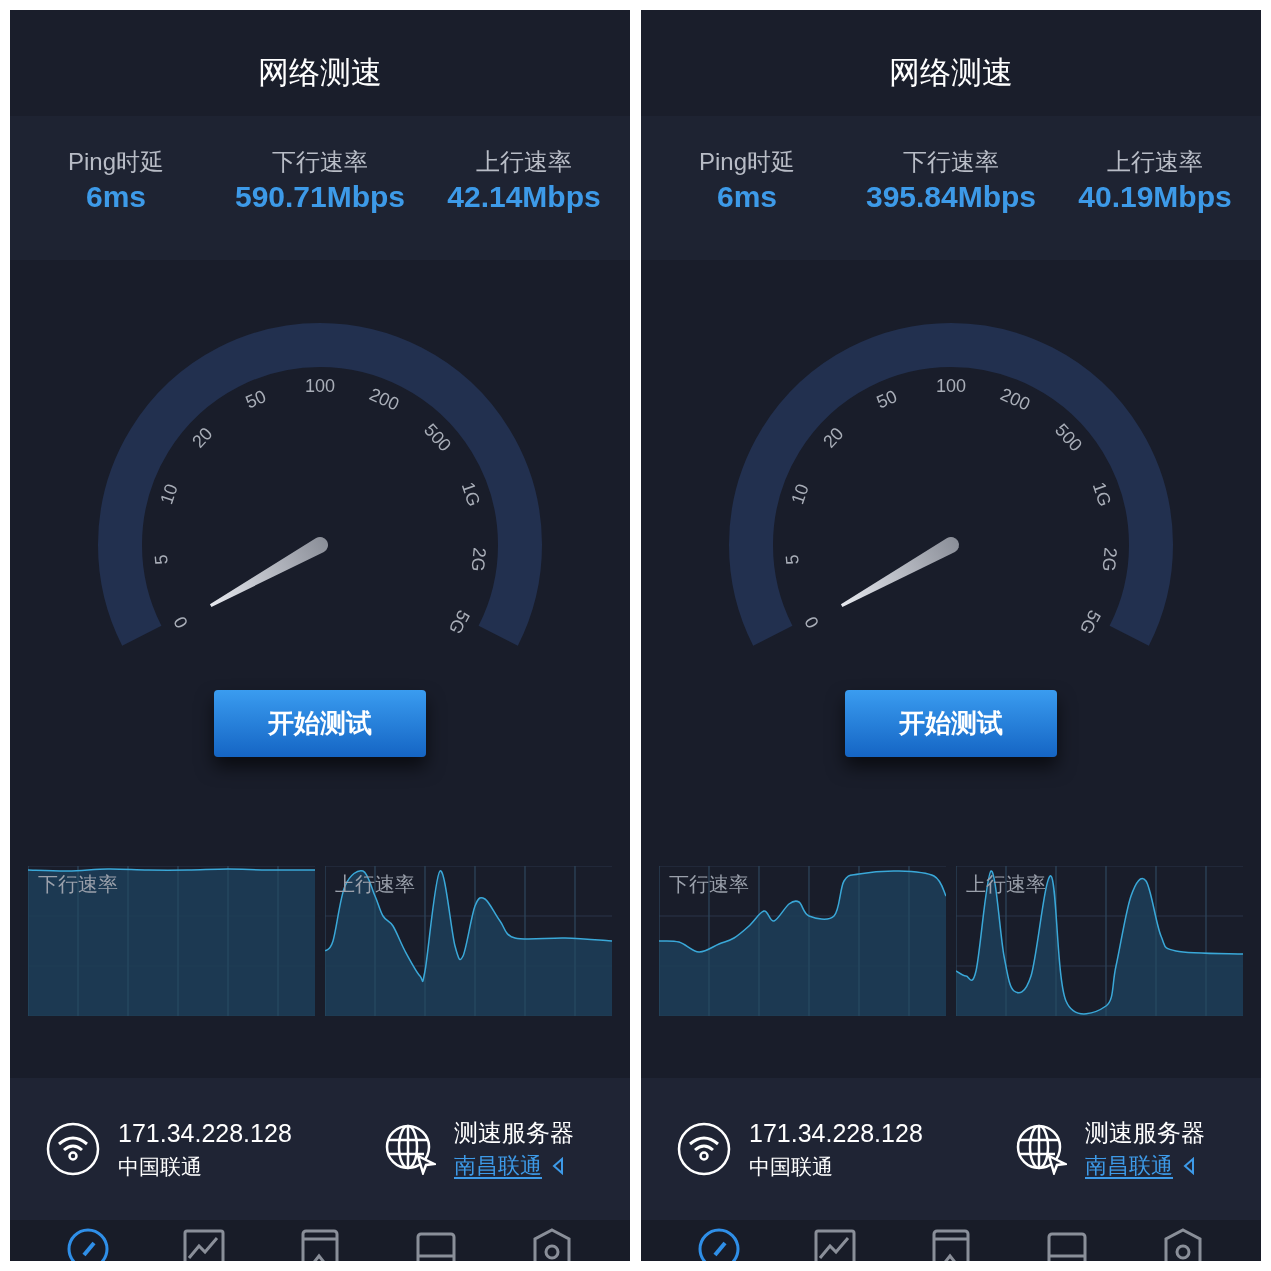 This screenshot has height=1271, width=1271. Describe the element at coordinates (1155, 197) in the screenshot. I see `stat-value: 40.19Mbps` at that location.